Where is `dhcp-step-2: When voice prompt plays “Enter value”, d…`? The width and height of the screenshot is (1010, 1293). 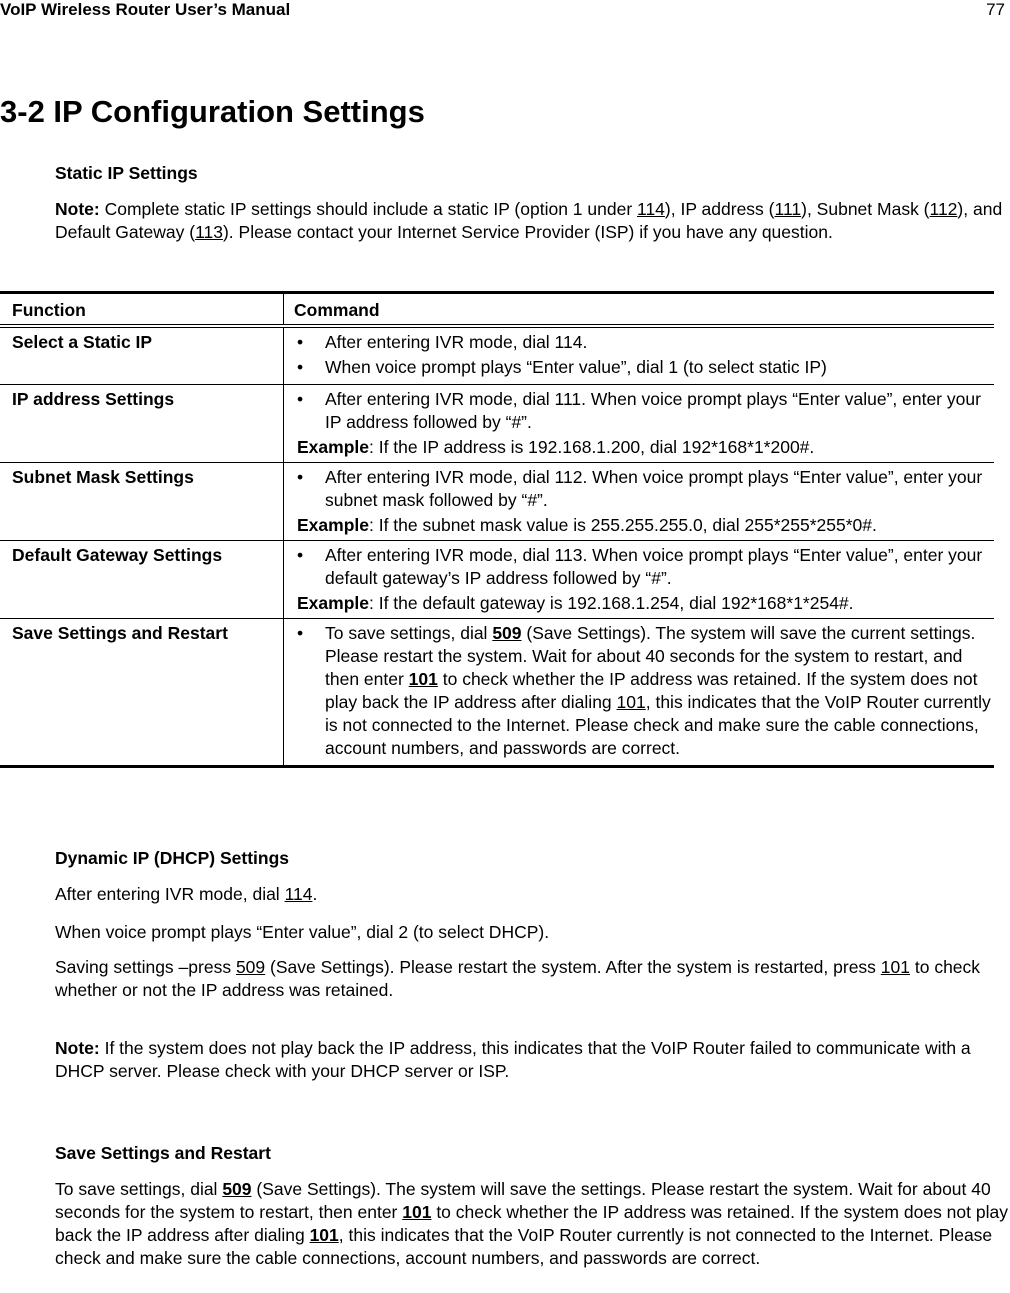
dhcp-step-2: When voice prompt plays “Enter value”, d… is located at coordinates (302, 932).